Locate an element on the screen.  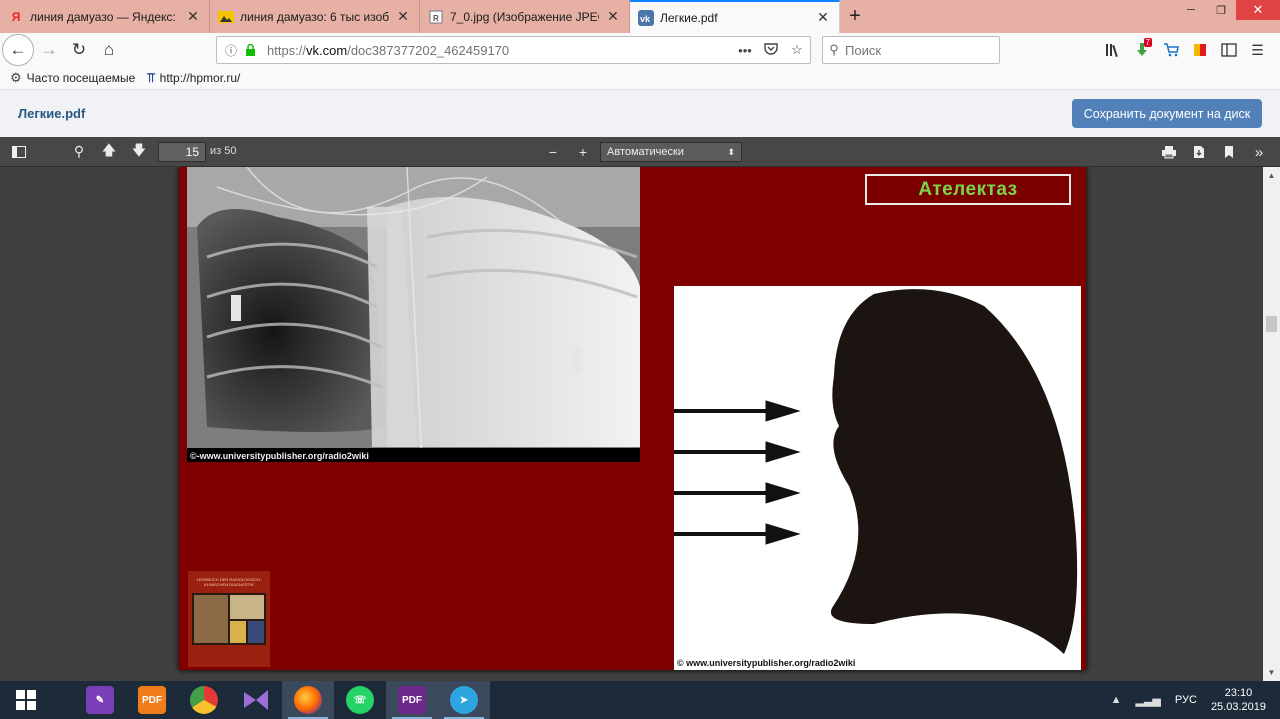
back-button: ← is located at coordinates (18, 50).